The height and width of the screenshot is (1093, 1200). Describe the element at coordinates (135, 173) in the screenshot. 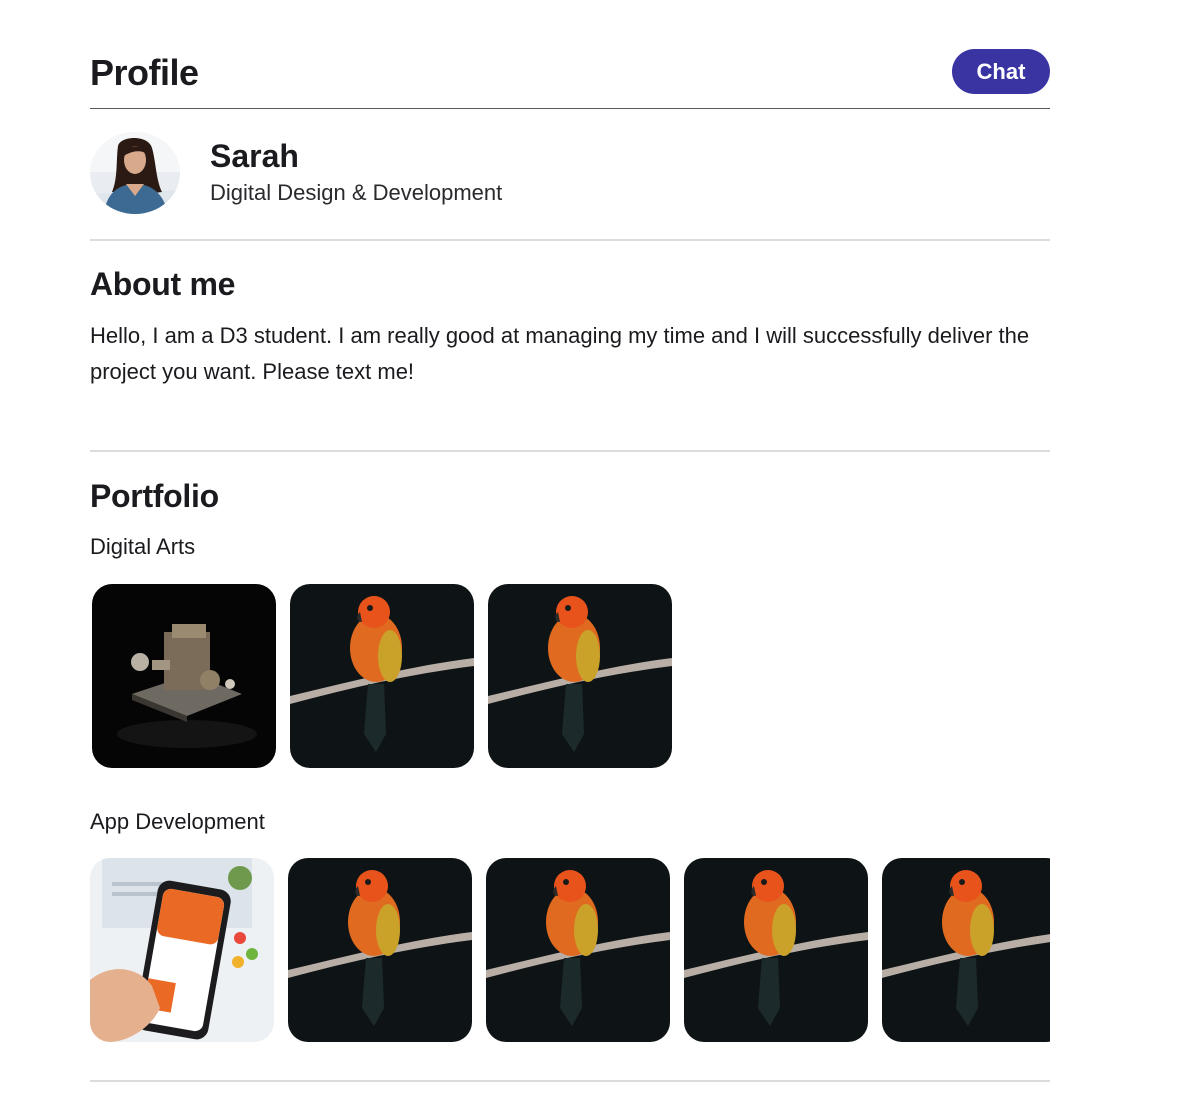

I see `avatar` at that location.